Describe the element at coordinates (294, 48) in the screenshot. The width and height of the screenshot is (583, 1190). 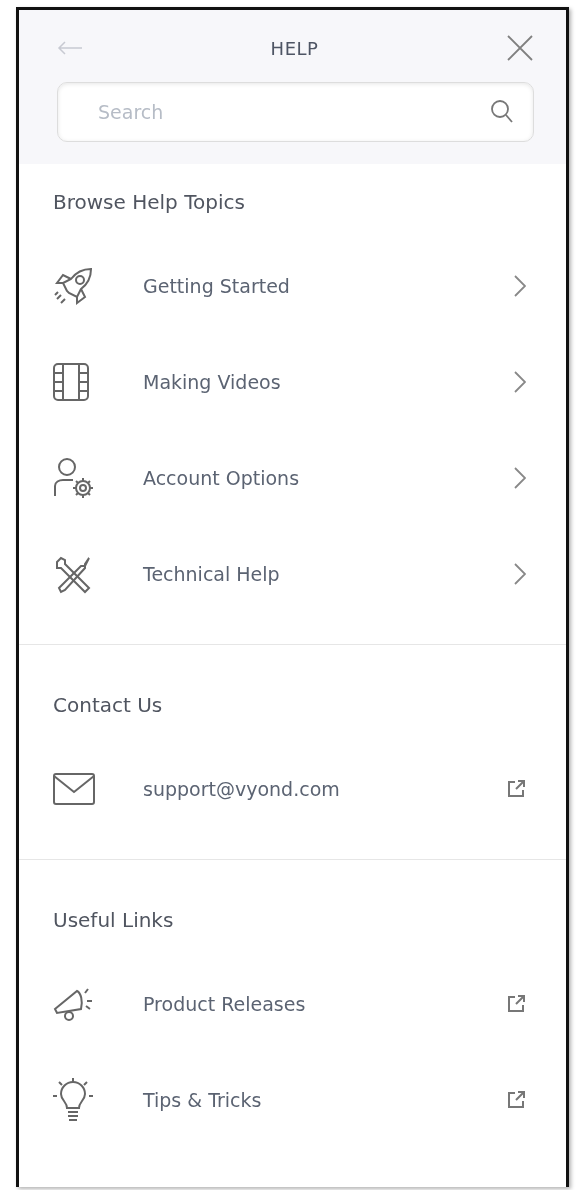
I see `panel-title: HELP` at that location.